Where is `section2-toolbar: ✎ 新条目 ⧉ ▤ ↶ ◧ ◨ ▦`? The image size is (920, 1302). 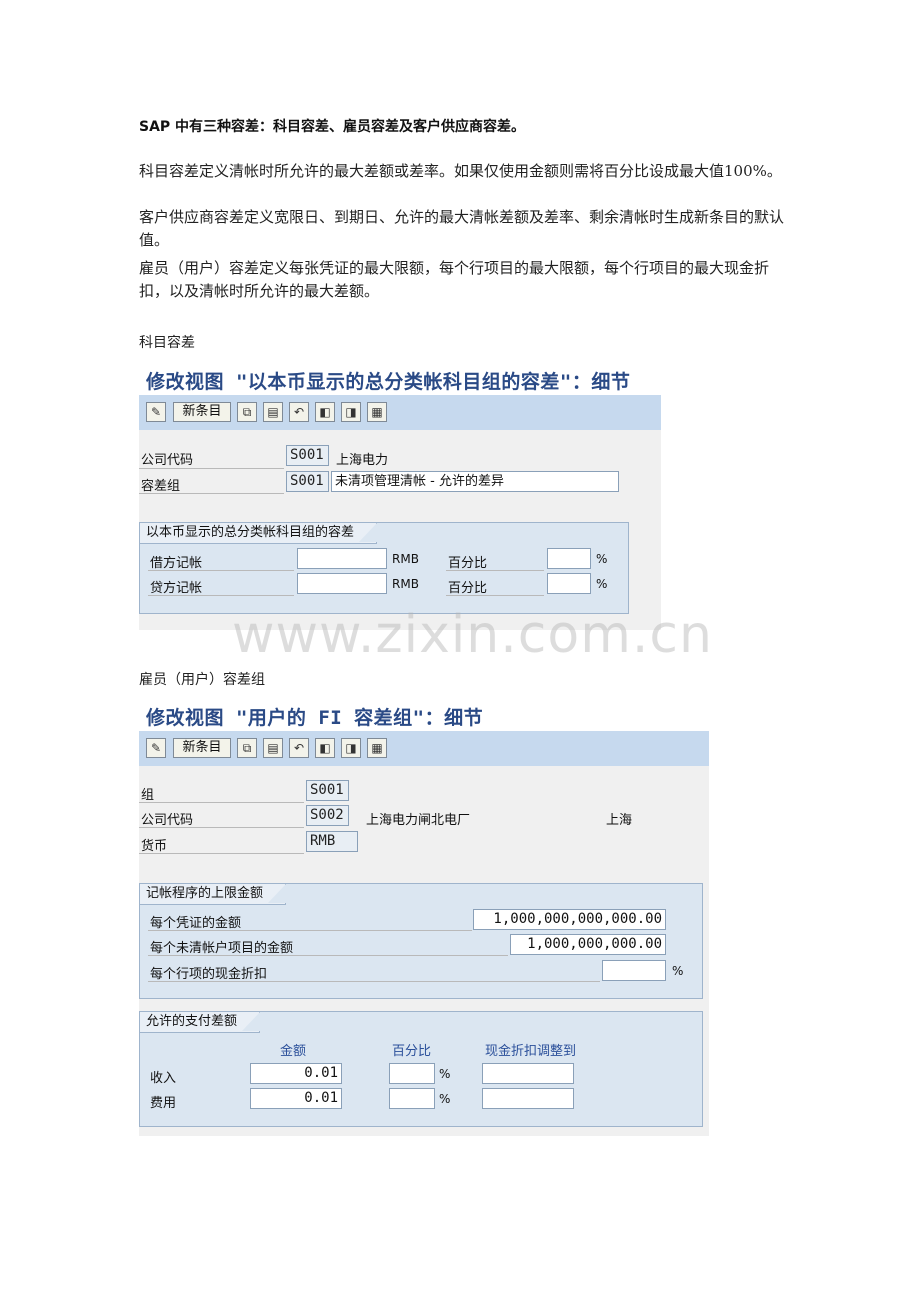 section2-toolbar: ✎ 新条目 ⧉ ▤ ↶ ◧ ◨ ▦ is located at coordinates (424, 749).